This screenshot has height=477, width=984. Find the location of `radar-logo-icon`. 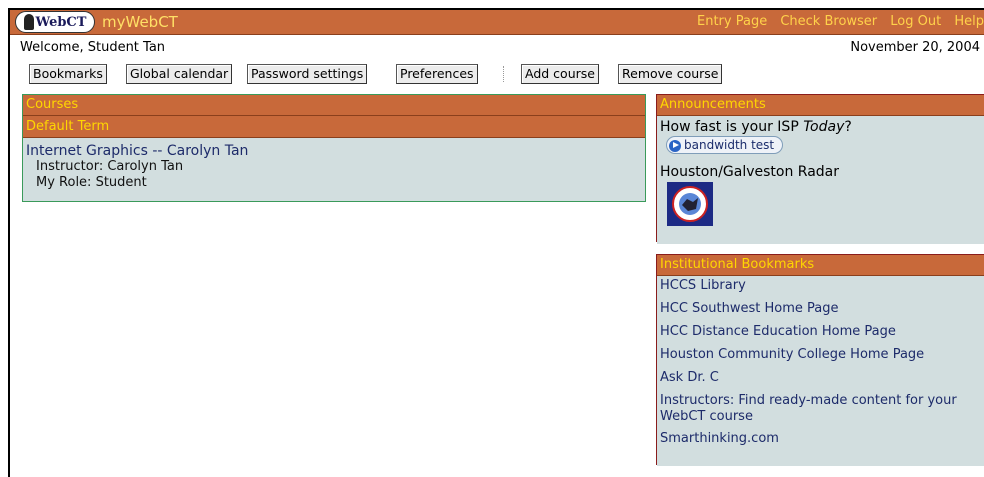

radar-logo-icon is located at coordinates (690, 204).